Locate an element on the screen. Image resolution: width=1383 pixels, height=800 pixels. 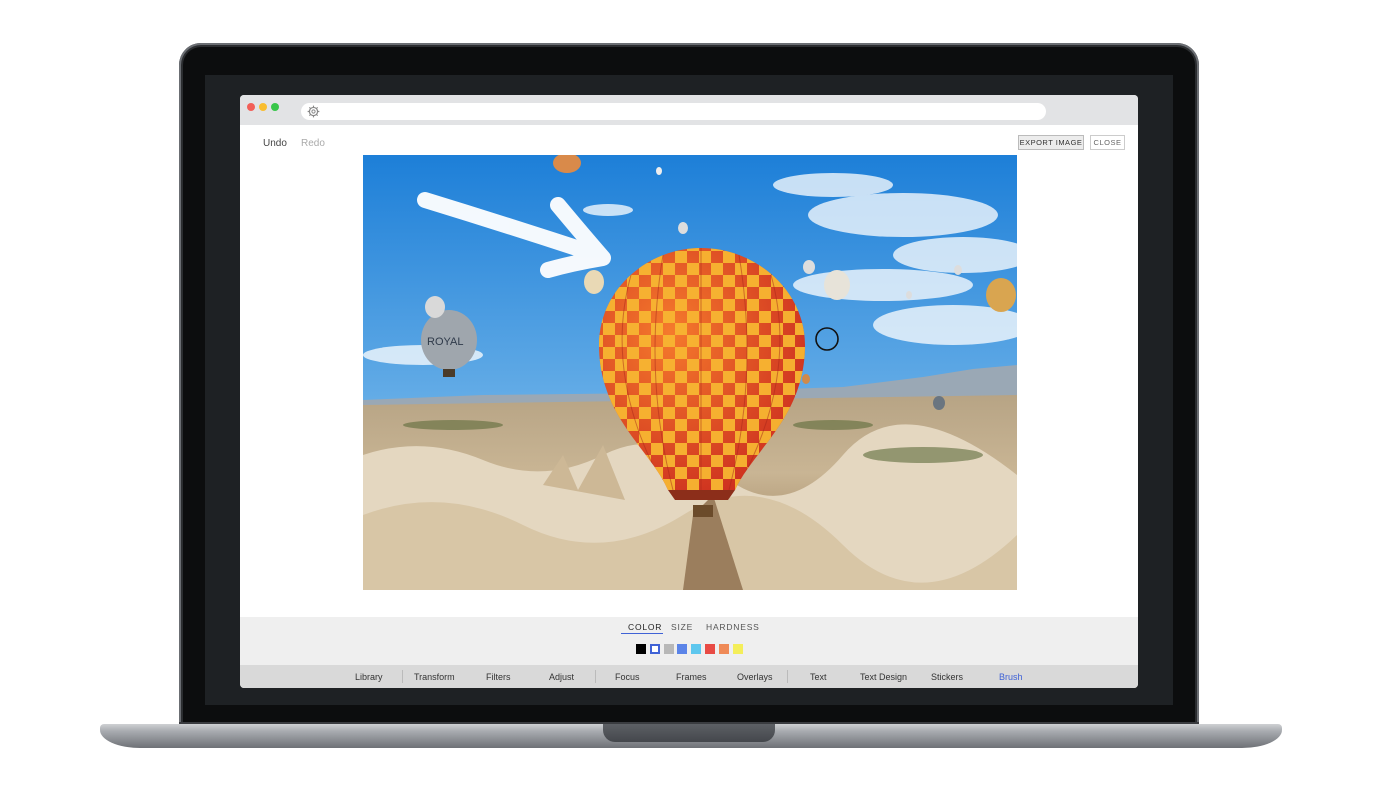
minimize-window-icon is located at coordinates (263, 107).